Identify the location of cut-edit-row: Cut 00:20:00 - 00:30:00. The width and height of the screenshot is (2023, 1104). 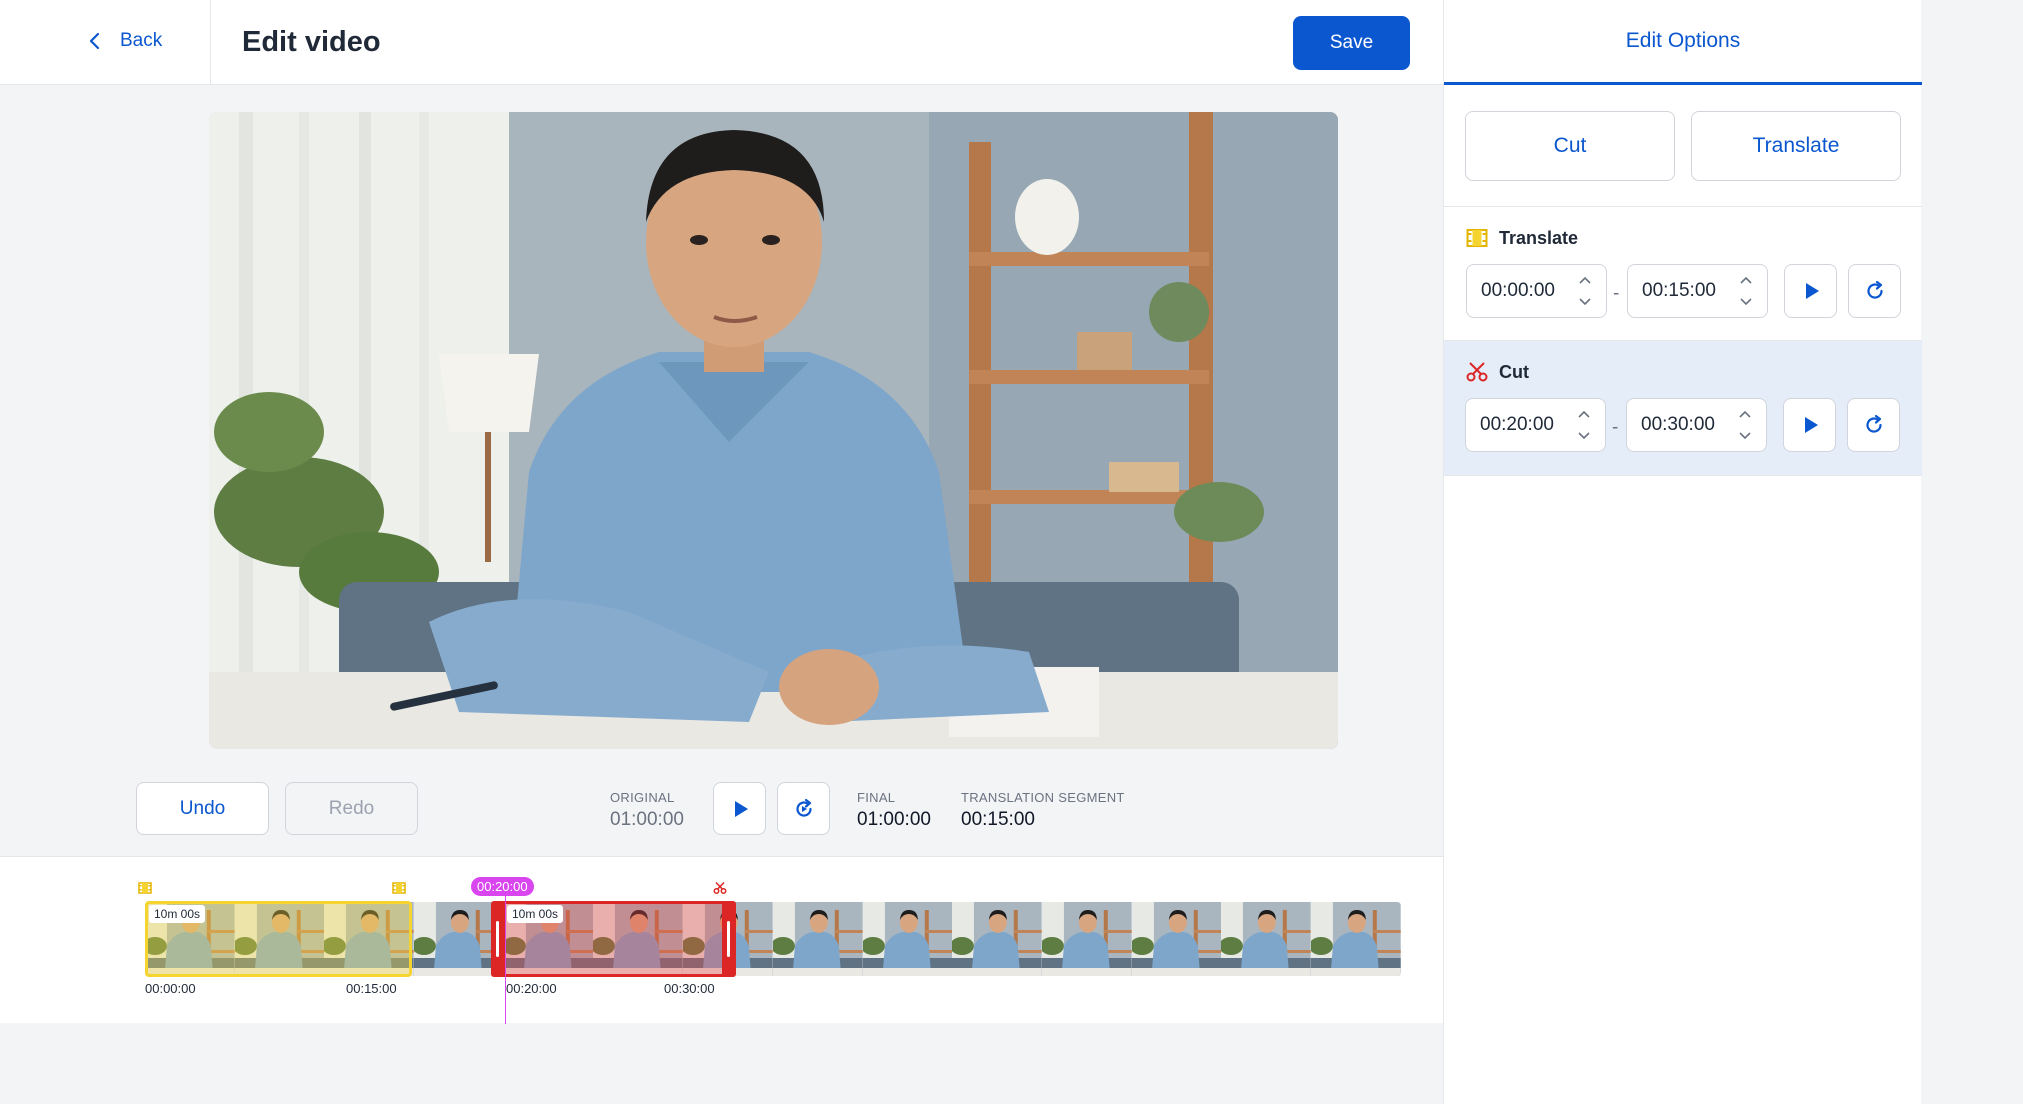
(1683, 408).